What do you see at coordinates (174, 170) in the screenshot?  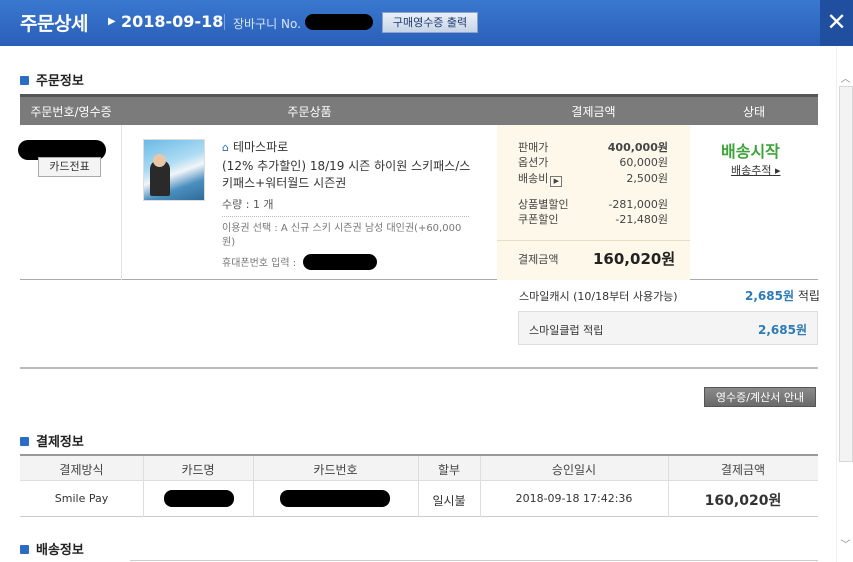 I see `product-thumbnail` at bounding box center [174, 170].